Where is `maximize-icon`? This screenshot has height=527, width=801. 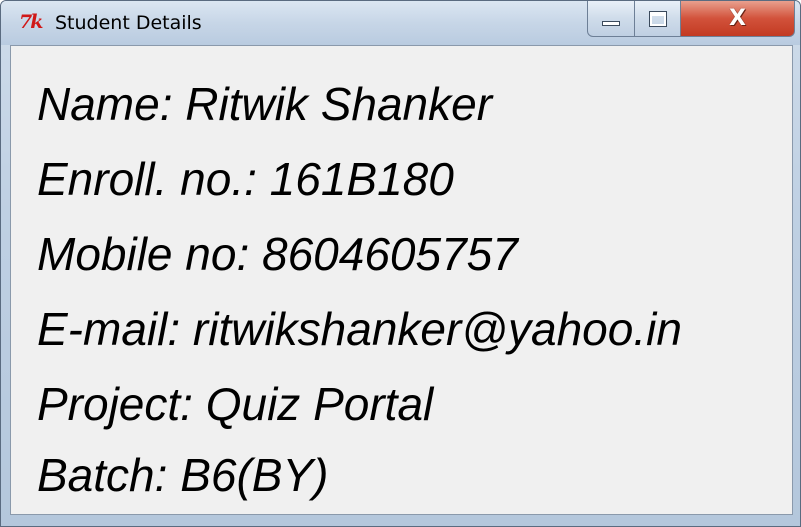 maximize-icon is located at coordinates (657, 18).